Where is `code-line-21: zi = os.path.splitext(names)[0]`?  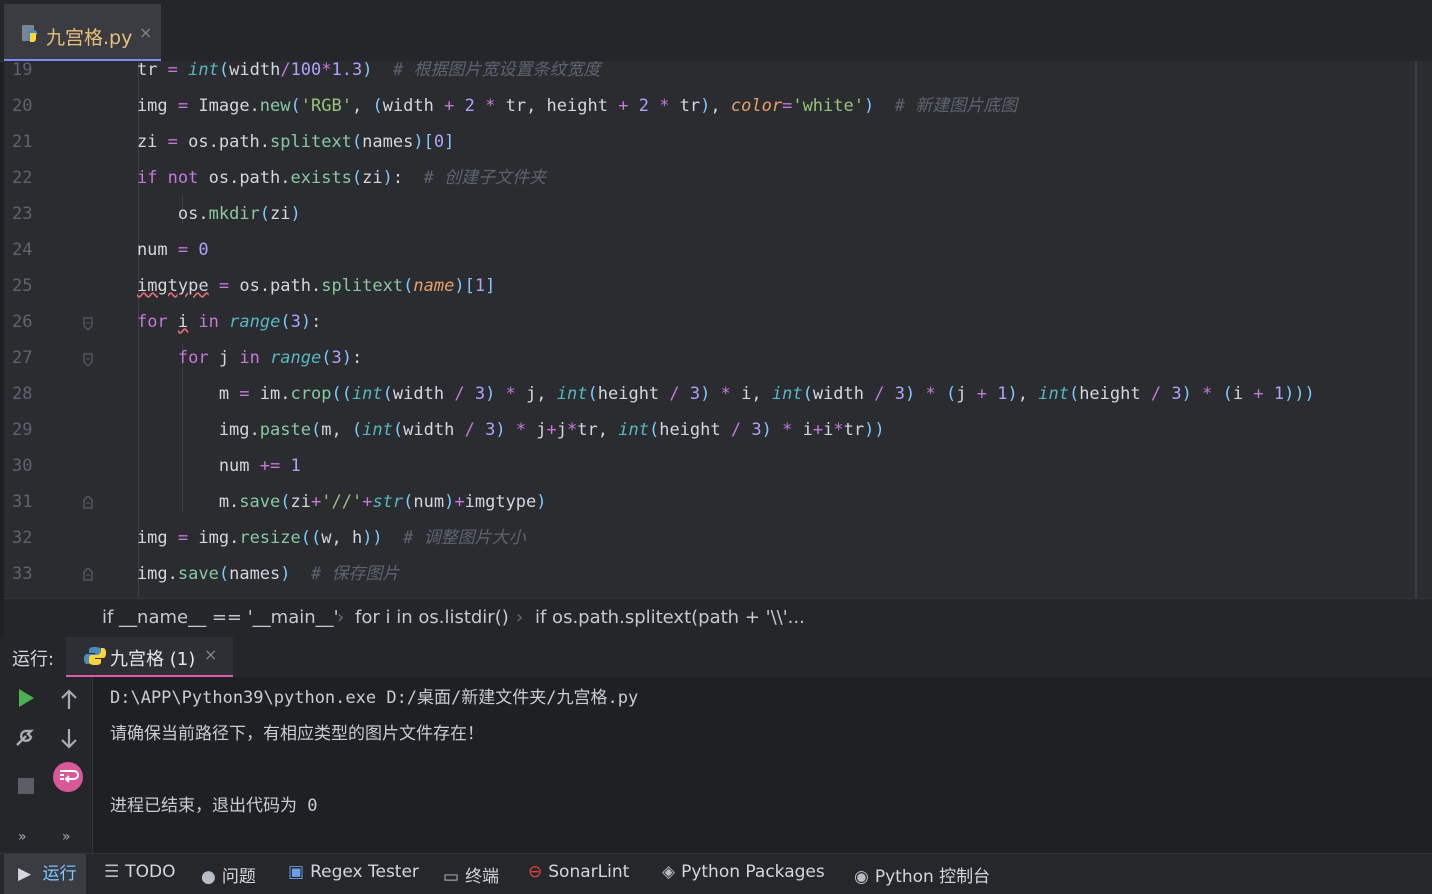
code-line-21: zi = os.path.splitext(names)[0] is located at coordinates (275, 142).